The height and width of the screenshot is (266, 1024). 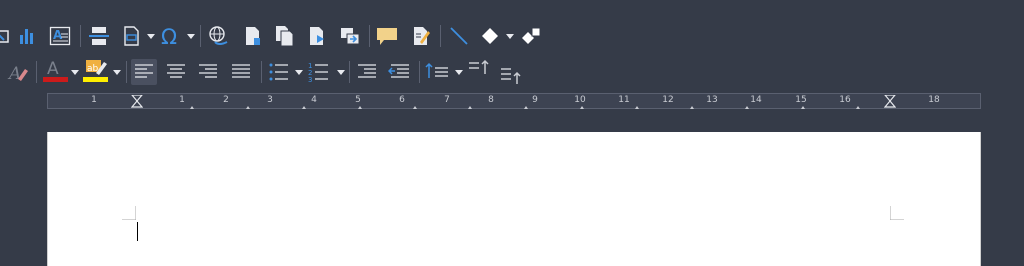 What do you see at coordinates (437, 72) in the screenshot?
I see `paragraph-spacing-icon` at bounding box center [437, 72].